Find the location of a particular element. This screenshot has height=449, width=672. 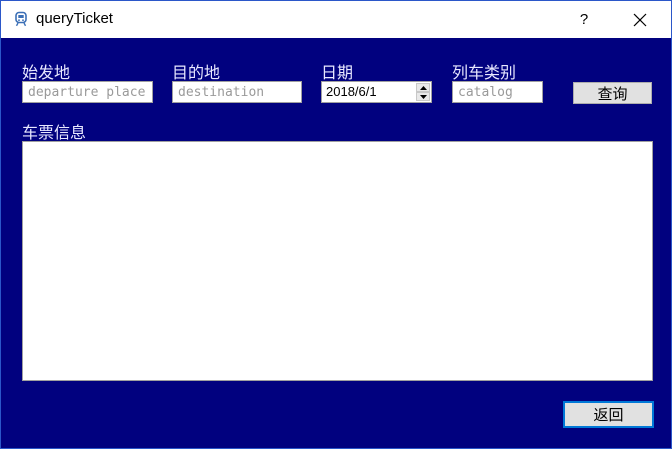

close-icon is located at coordinates (640, 19).